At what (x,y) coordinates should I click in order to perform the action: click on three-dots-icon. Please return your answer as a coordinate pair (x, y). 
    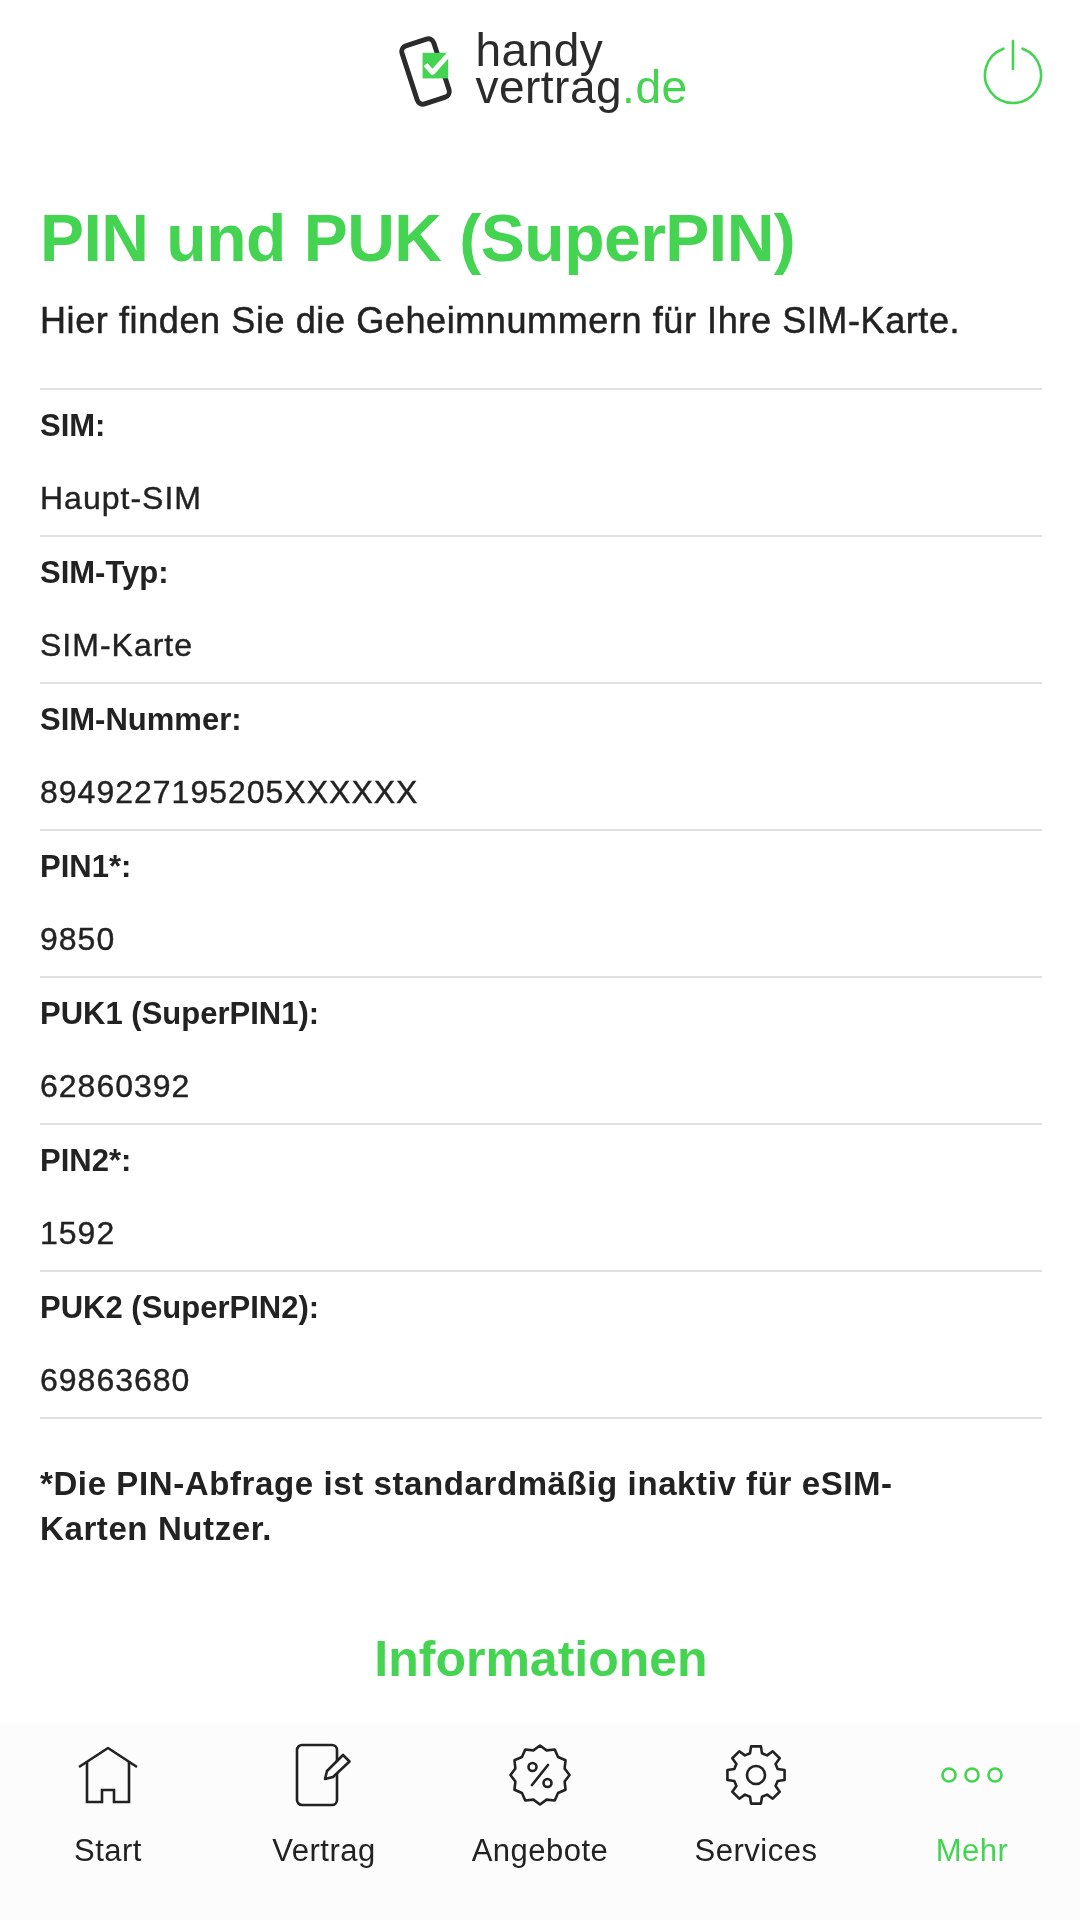
    Looking at the image, I should click on (972, 1775).